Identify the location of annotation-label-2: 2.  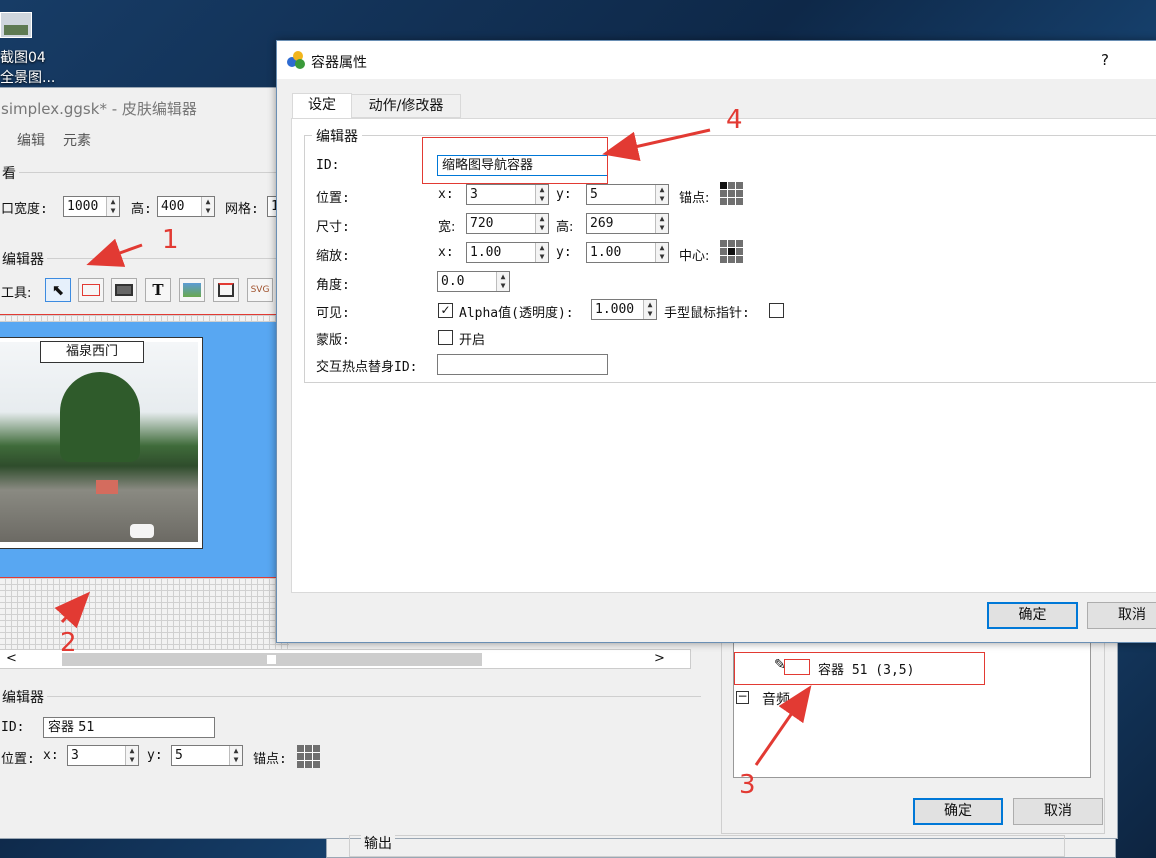
(68, 643).